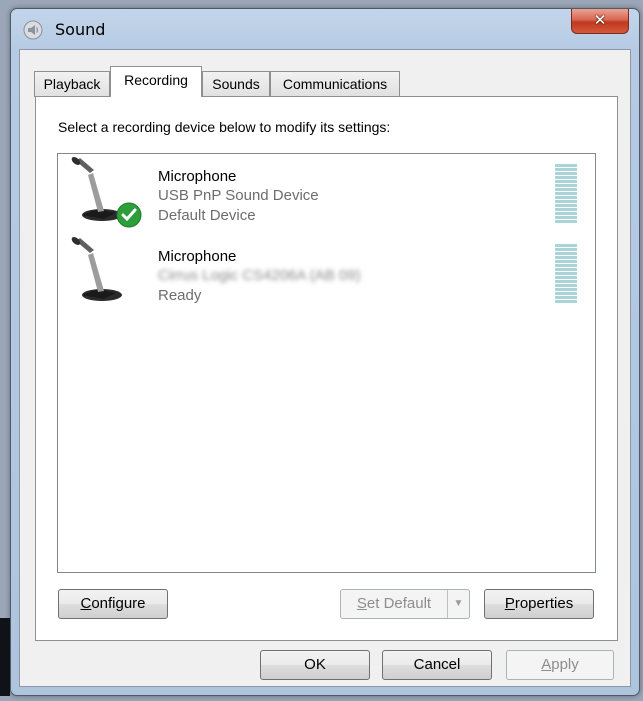  I want to click on properties-button: Properties, so click(539, 604).